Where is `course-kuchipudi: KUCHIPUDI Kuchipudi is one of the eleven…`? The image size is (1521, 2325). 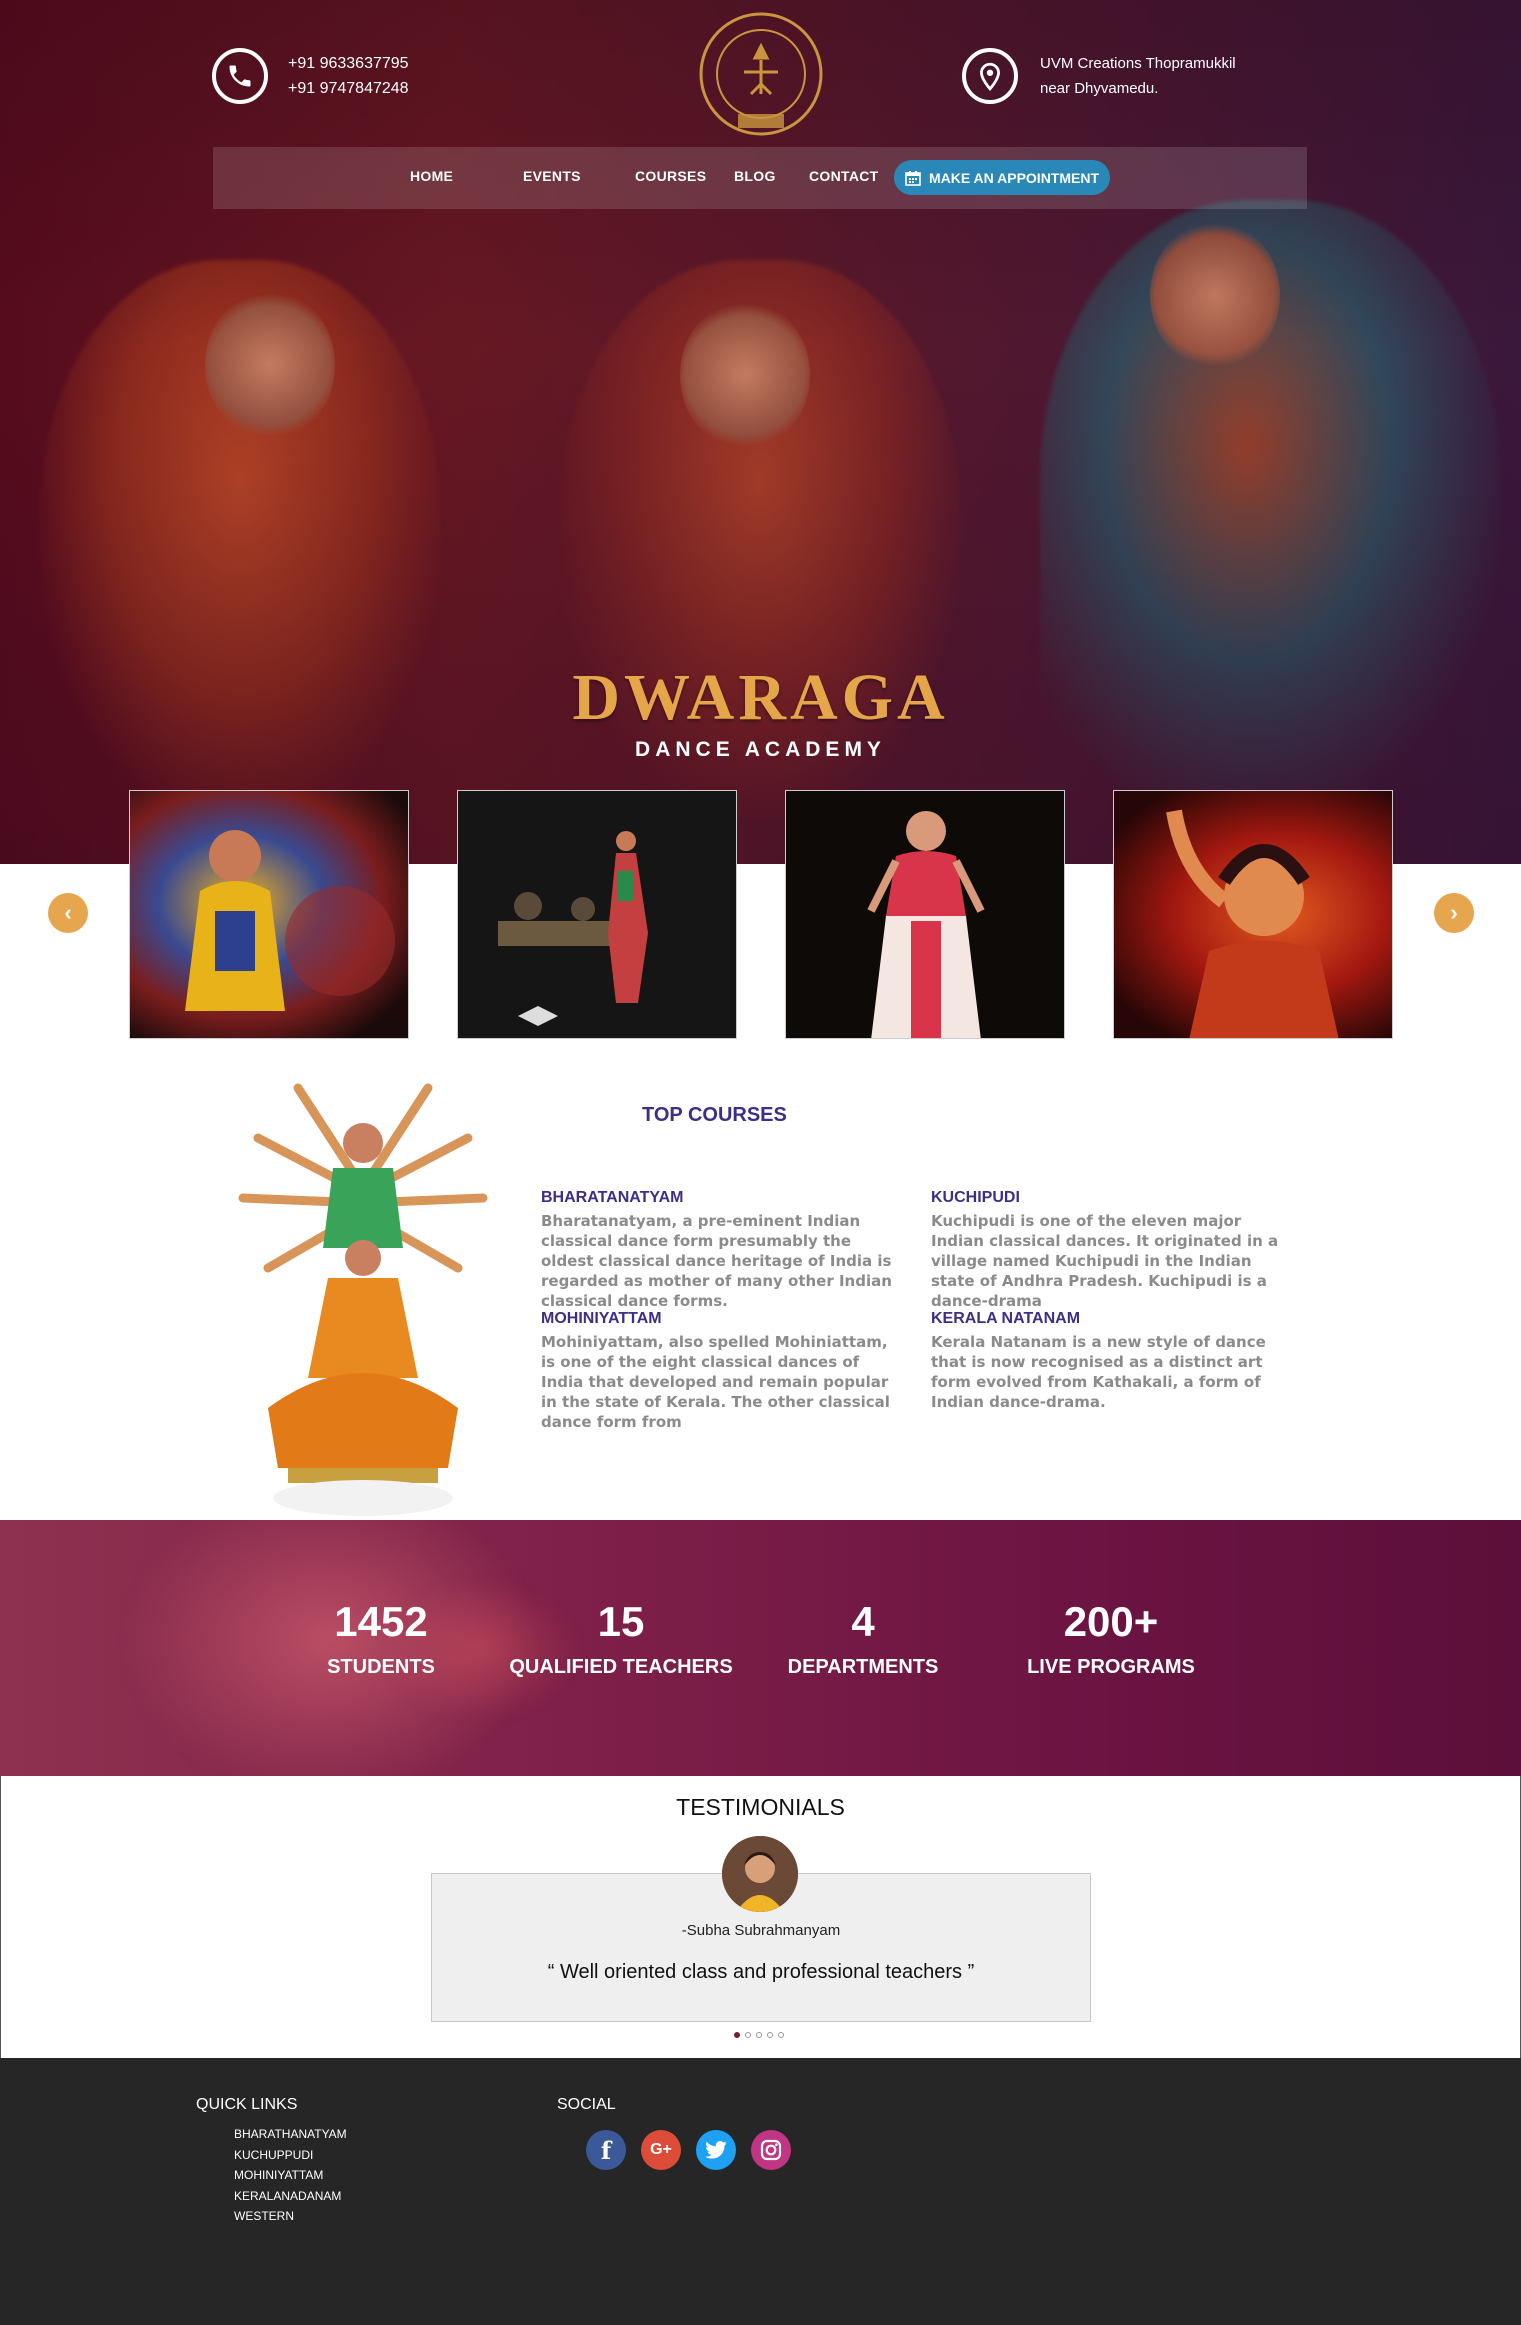 course-kuchipudi: KUCHIPUDI Kuchipudi is one of the eleven… is located at coordinates (1111, 1250).